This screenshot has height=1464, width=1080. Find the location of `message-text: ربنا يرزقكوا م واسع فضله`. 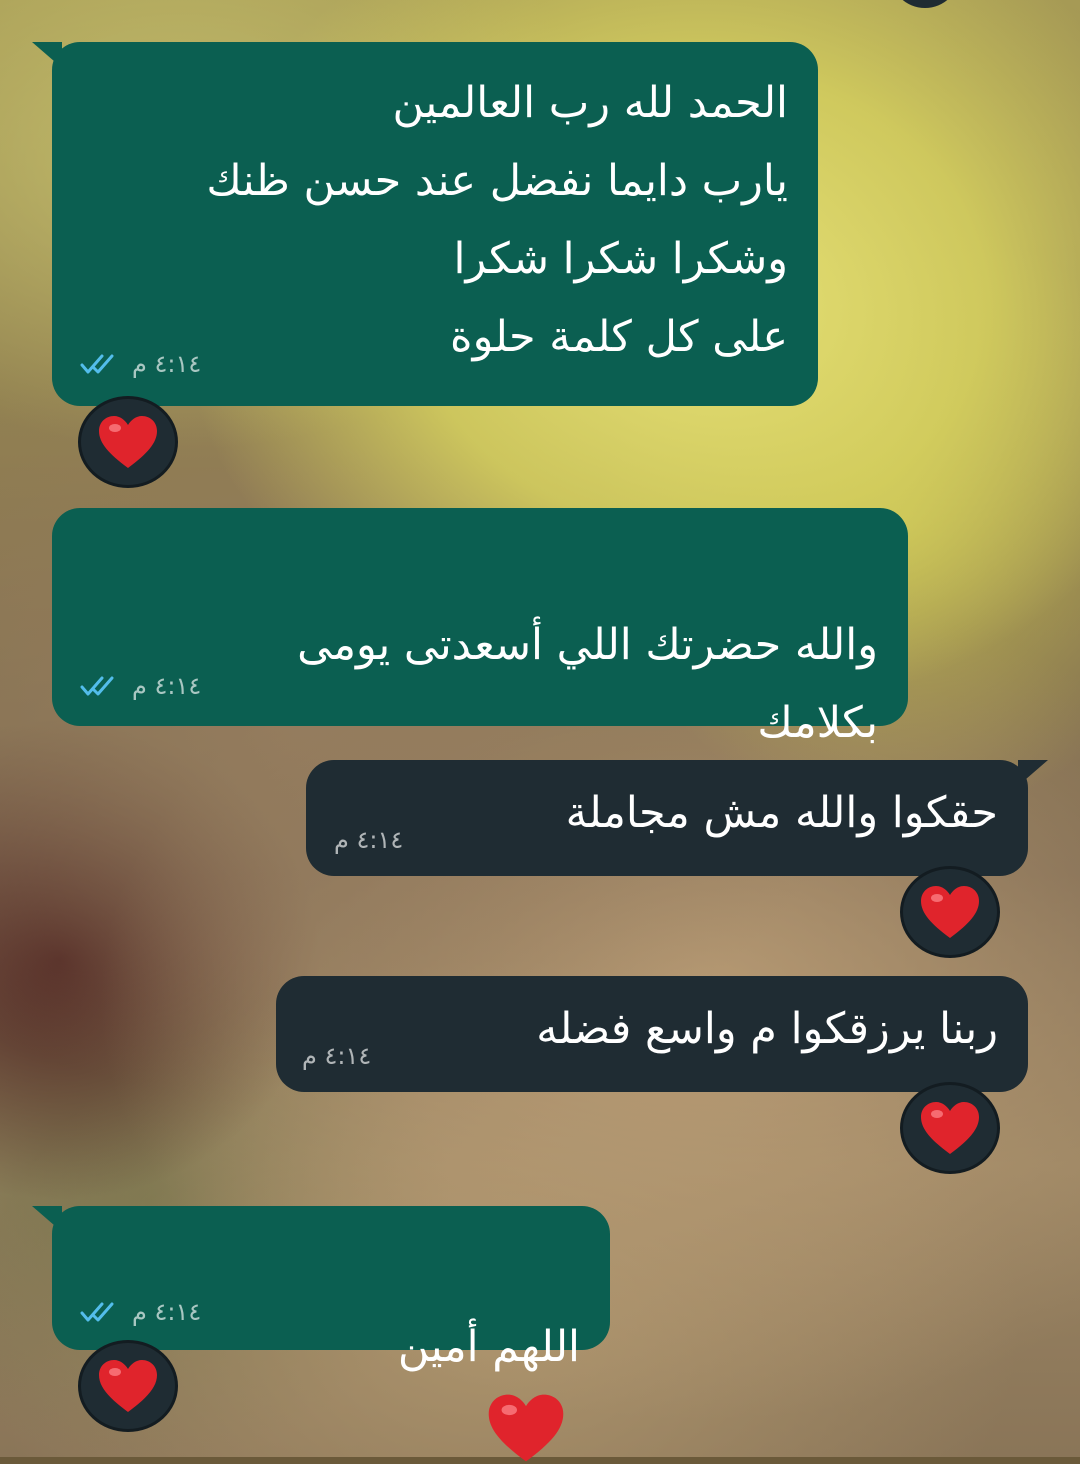

message-text: ربنا يرزقكوا م واسع فضله is located at coordinates (767, 1029).